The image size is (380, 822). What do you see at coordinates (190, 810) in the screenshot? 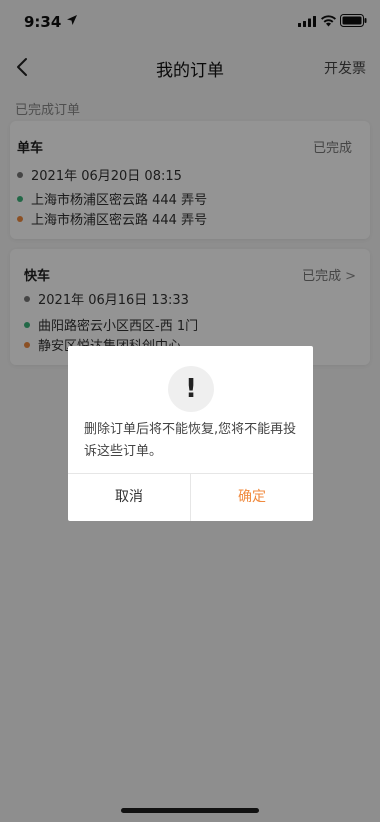
I see `home-indicator` at bounding box center [190, 810].